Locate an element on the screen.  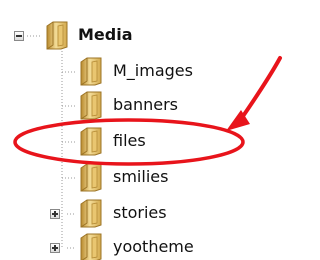
tree-node-label: banners is located at coordinates (145, 105).